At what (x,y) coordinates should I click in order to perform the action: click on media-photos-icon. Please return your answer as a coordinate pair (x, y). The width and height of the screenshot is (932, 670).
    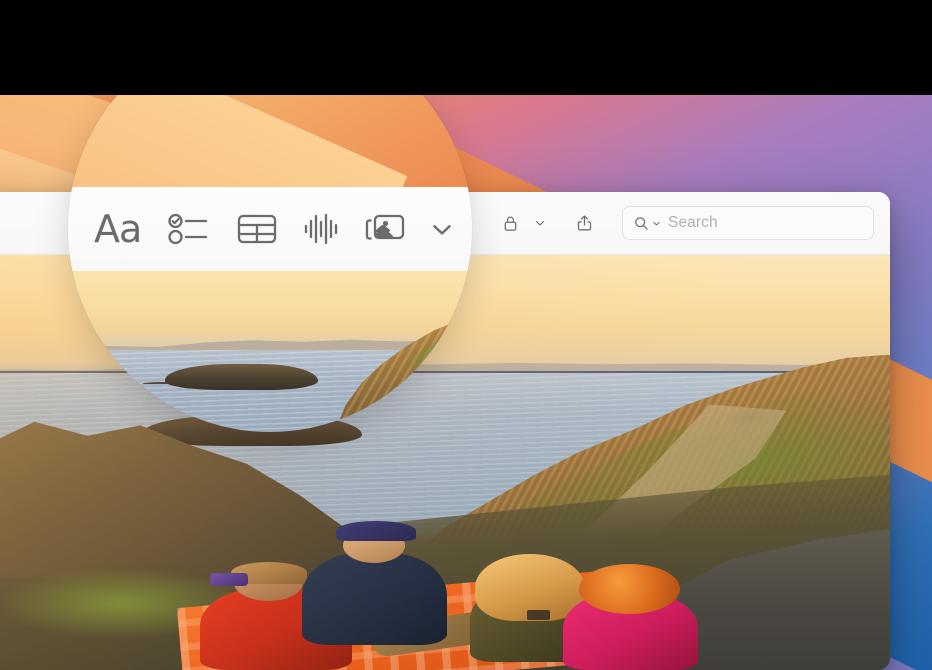
    Looking at the image, I should click on (387, 229).